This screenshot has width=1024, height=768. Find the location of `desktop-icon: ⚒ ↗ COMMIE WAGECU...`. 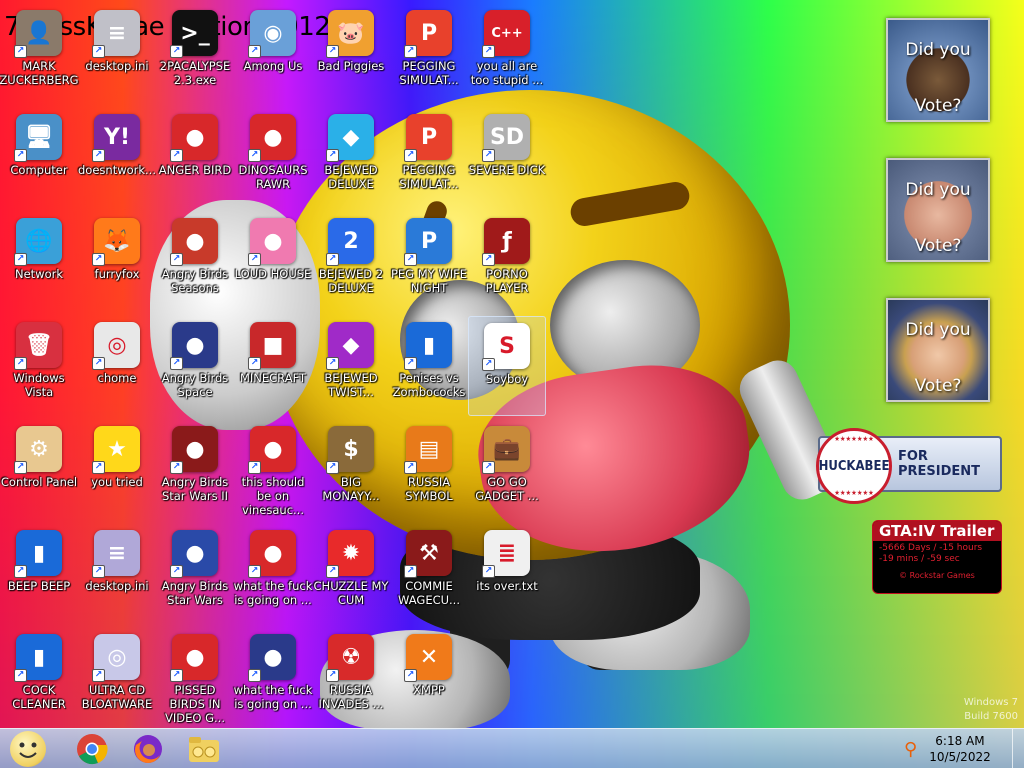

desktop-icon: ⚒ ↗ COMMIE WAGECU... is located at coordinates (429, 574).